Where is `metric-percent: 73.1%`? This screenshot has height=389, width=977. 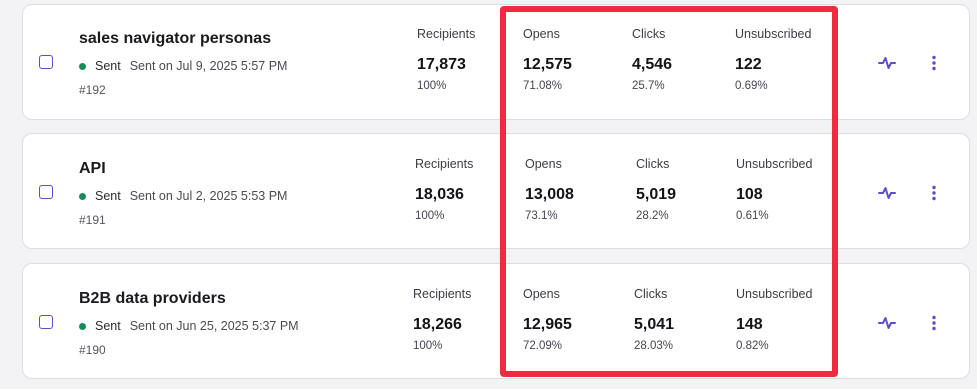
metric-percent: 73.1% is located at coordinates (541, 216).